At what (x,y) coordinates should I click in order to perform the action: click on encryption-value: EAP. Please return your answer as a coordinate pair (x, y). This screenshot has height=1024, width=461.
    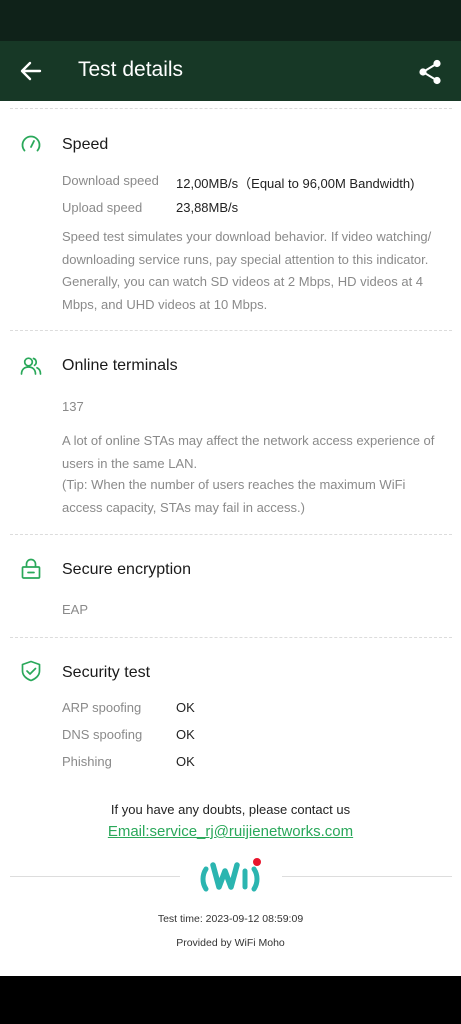
    Looking at the image, I should click on (75, 609).